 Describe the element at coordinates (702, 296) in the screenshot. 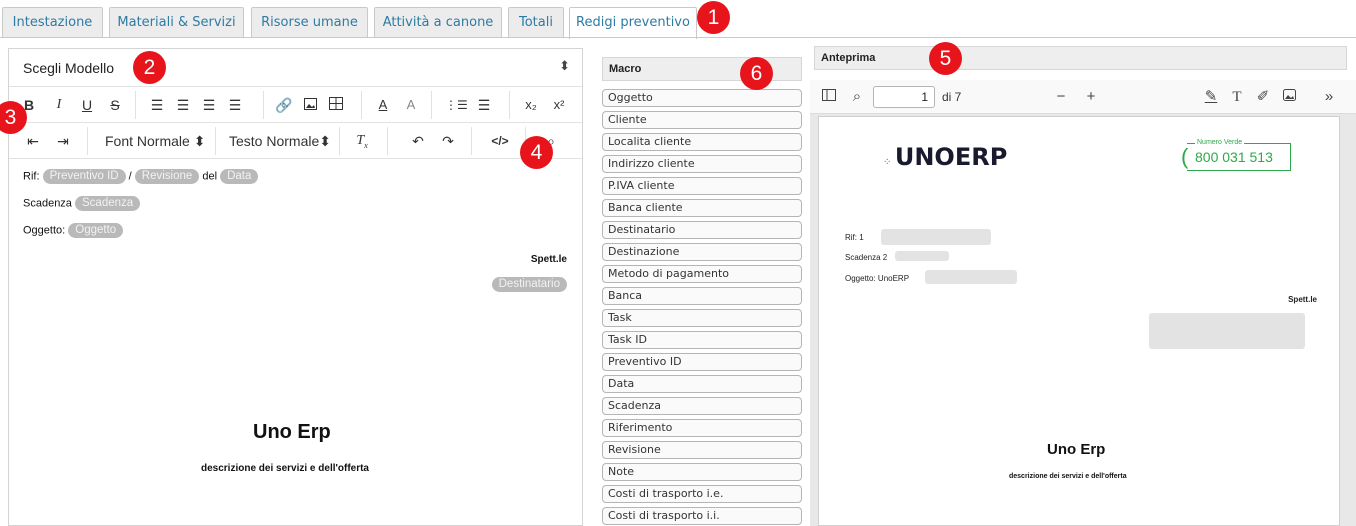

I see `macro-item-banca: Banca` at that location.